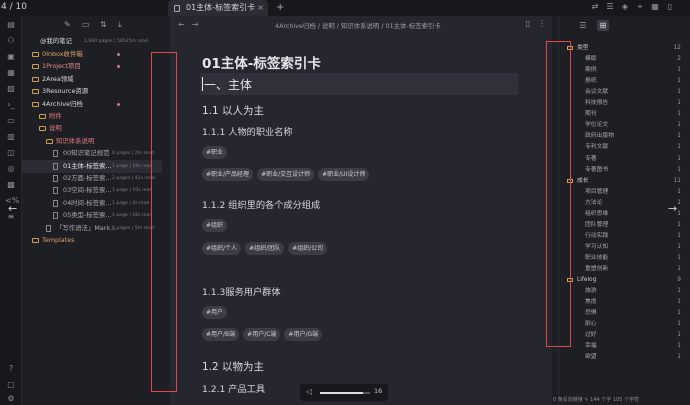  I want to click on tag-group: Lifelog 9, so click(624, 280).